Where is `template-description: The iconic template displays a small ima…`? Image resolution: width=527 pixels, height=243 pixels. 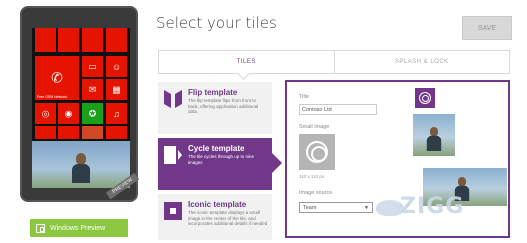
template-description: The iconic template displays a small ima… is located at coordinates (228, 218).